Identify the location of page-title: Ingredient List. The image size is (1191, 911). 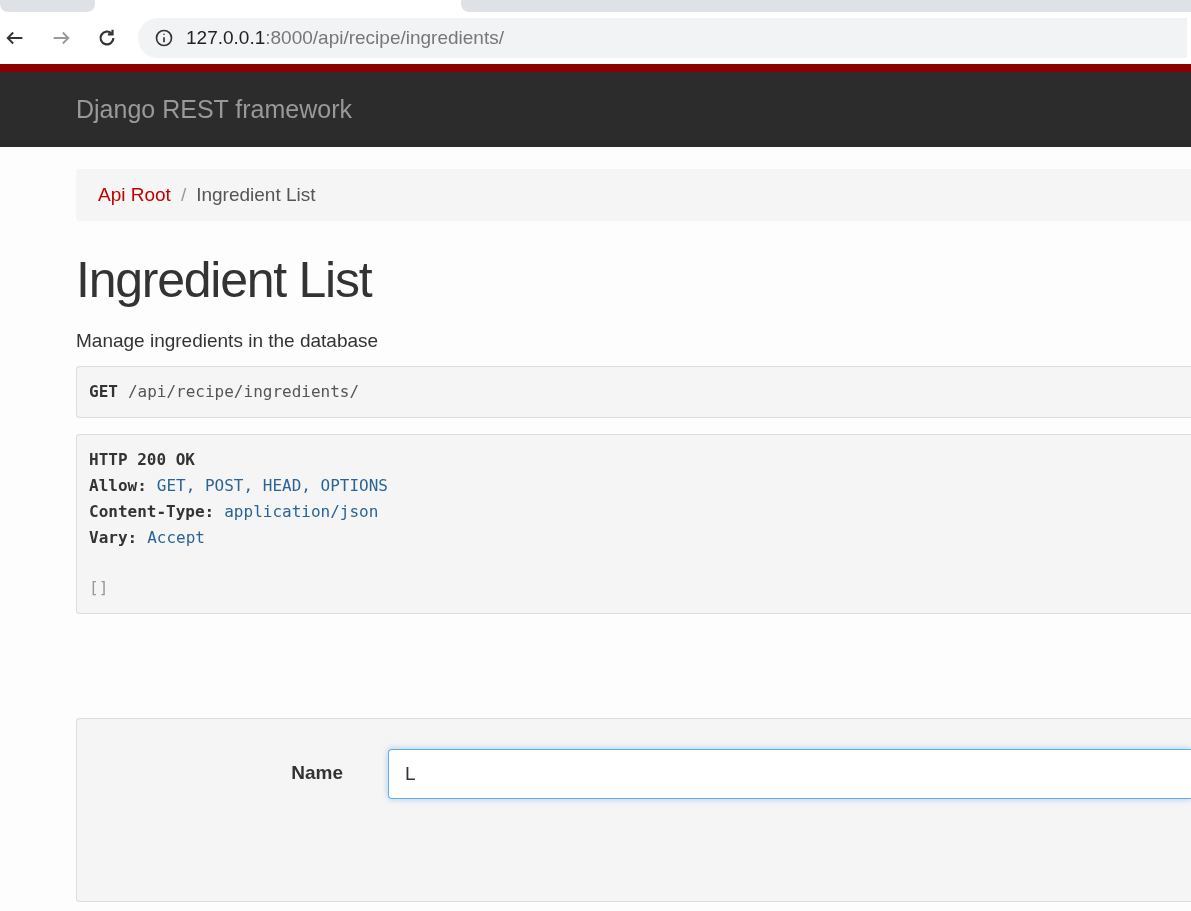
(225, 280).